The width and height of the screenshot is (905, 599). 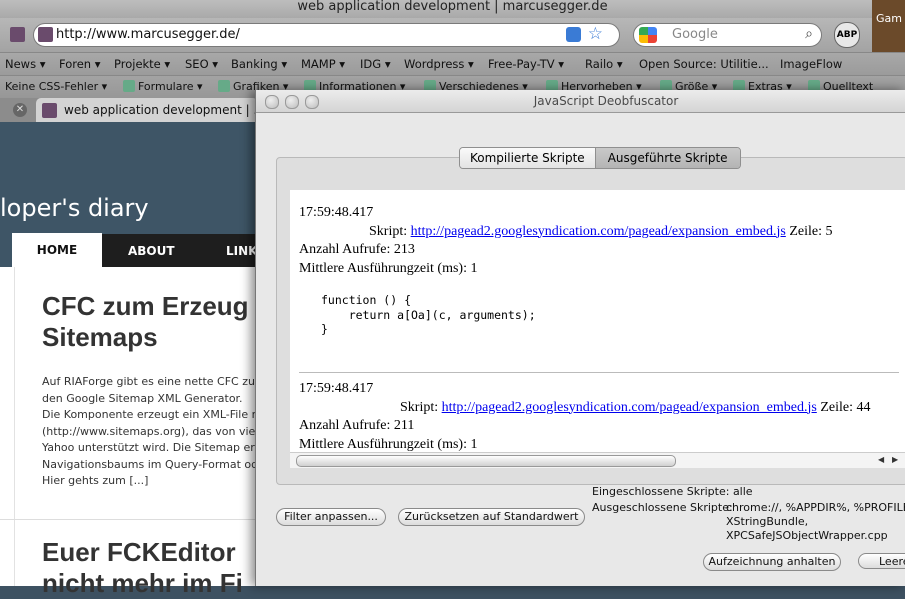 I want to click on site-identity-icon, so click(x=17, y=34).